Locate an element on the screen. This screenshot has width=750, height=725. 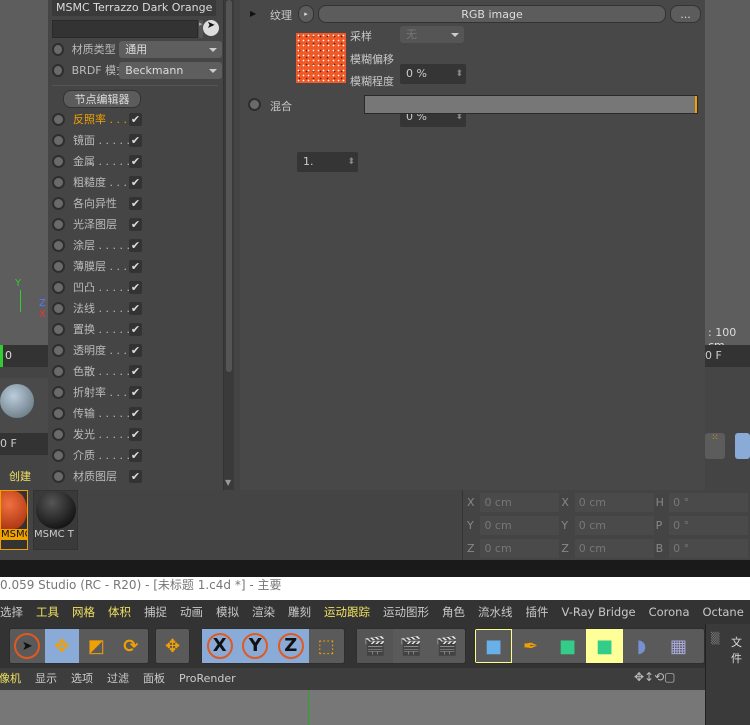
menu-item: 体积 is located at coordinates (119, 612).